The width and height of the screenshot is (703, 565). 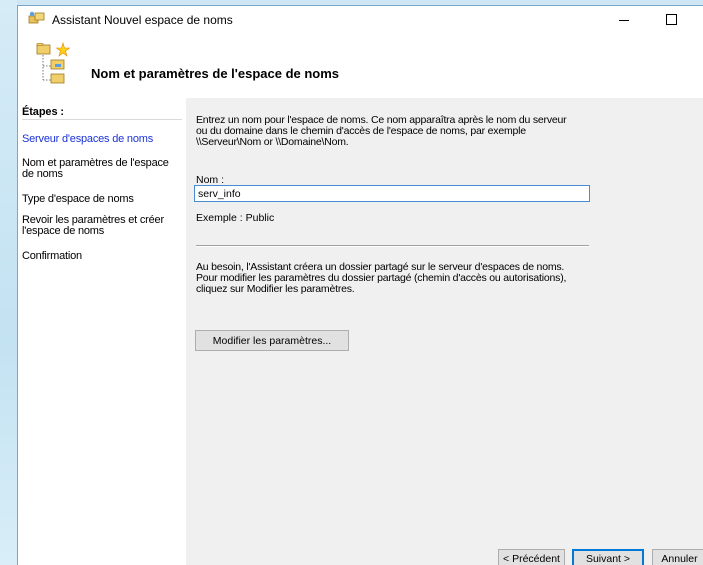 I want to click on step-label: Confirmation, so click(x=52, y=256).